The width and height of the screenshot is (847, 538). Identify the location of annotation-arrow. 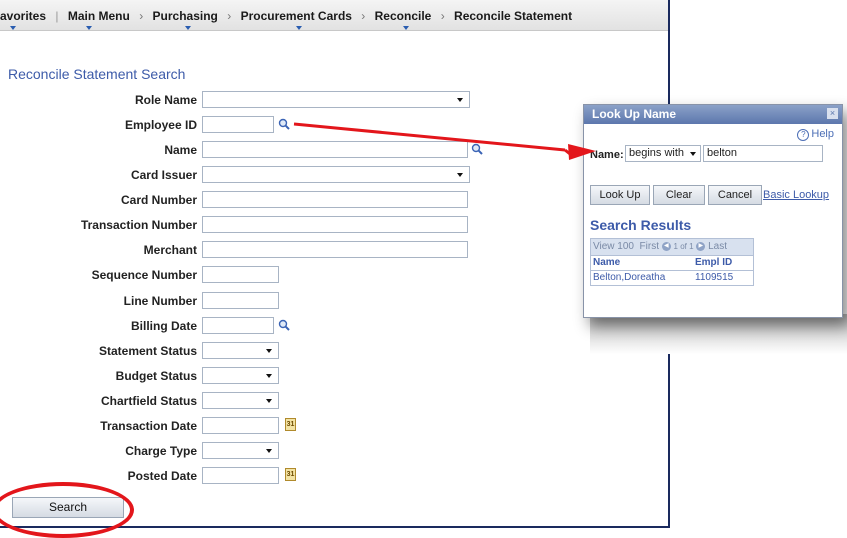
(444, 141).